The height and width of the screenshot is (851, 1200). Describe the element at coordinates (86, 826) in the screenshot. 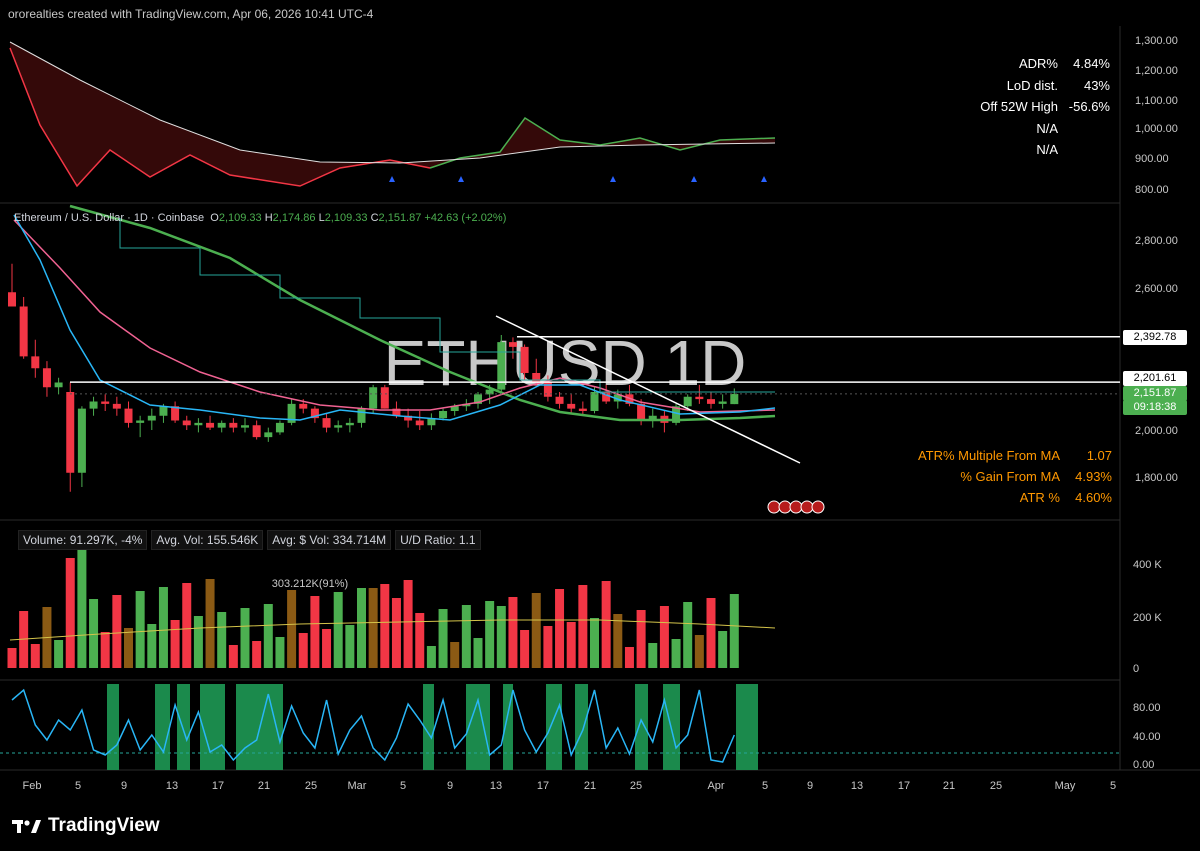

I see `tradingview-logo: TradingView` at that location.